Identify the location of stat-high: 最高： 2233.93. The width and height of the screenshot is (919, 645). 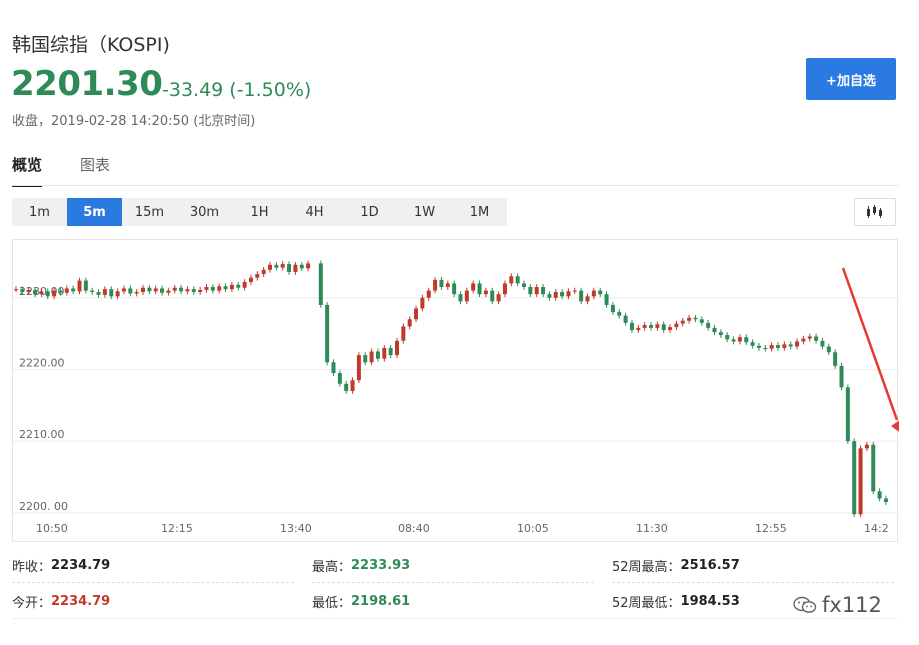
(361, 565).